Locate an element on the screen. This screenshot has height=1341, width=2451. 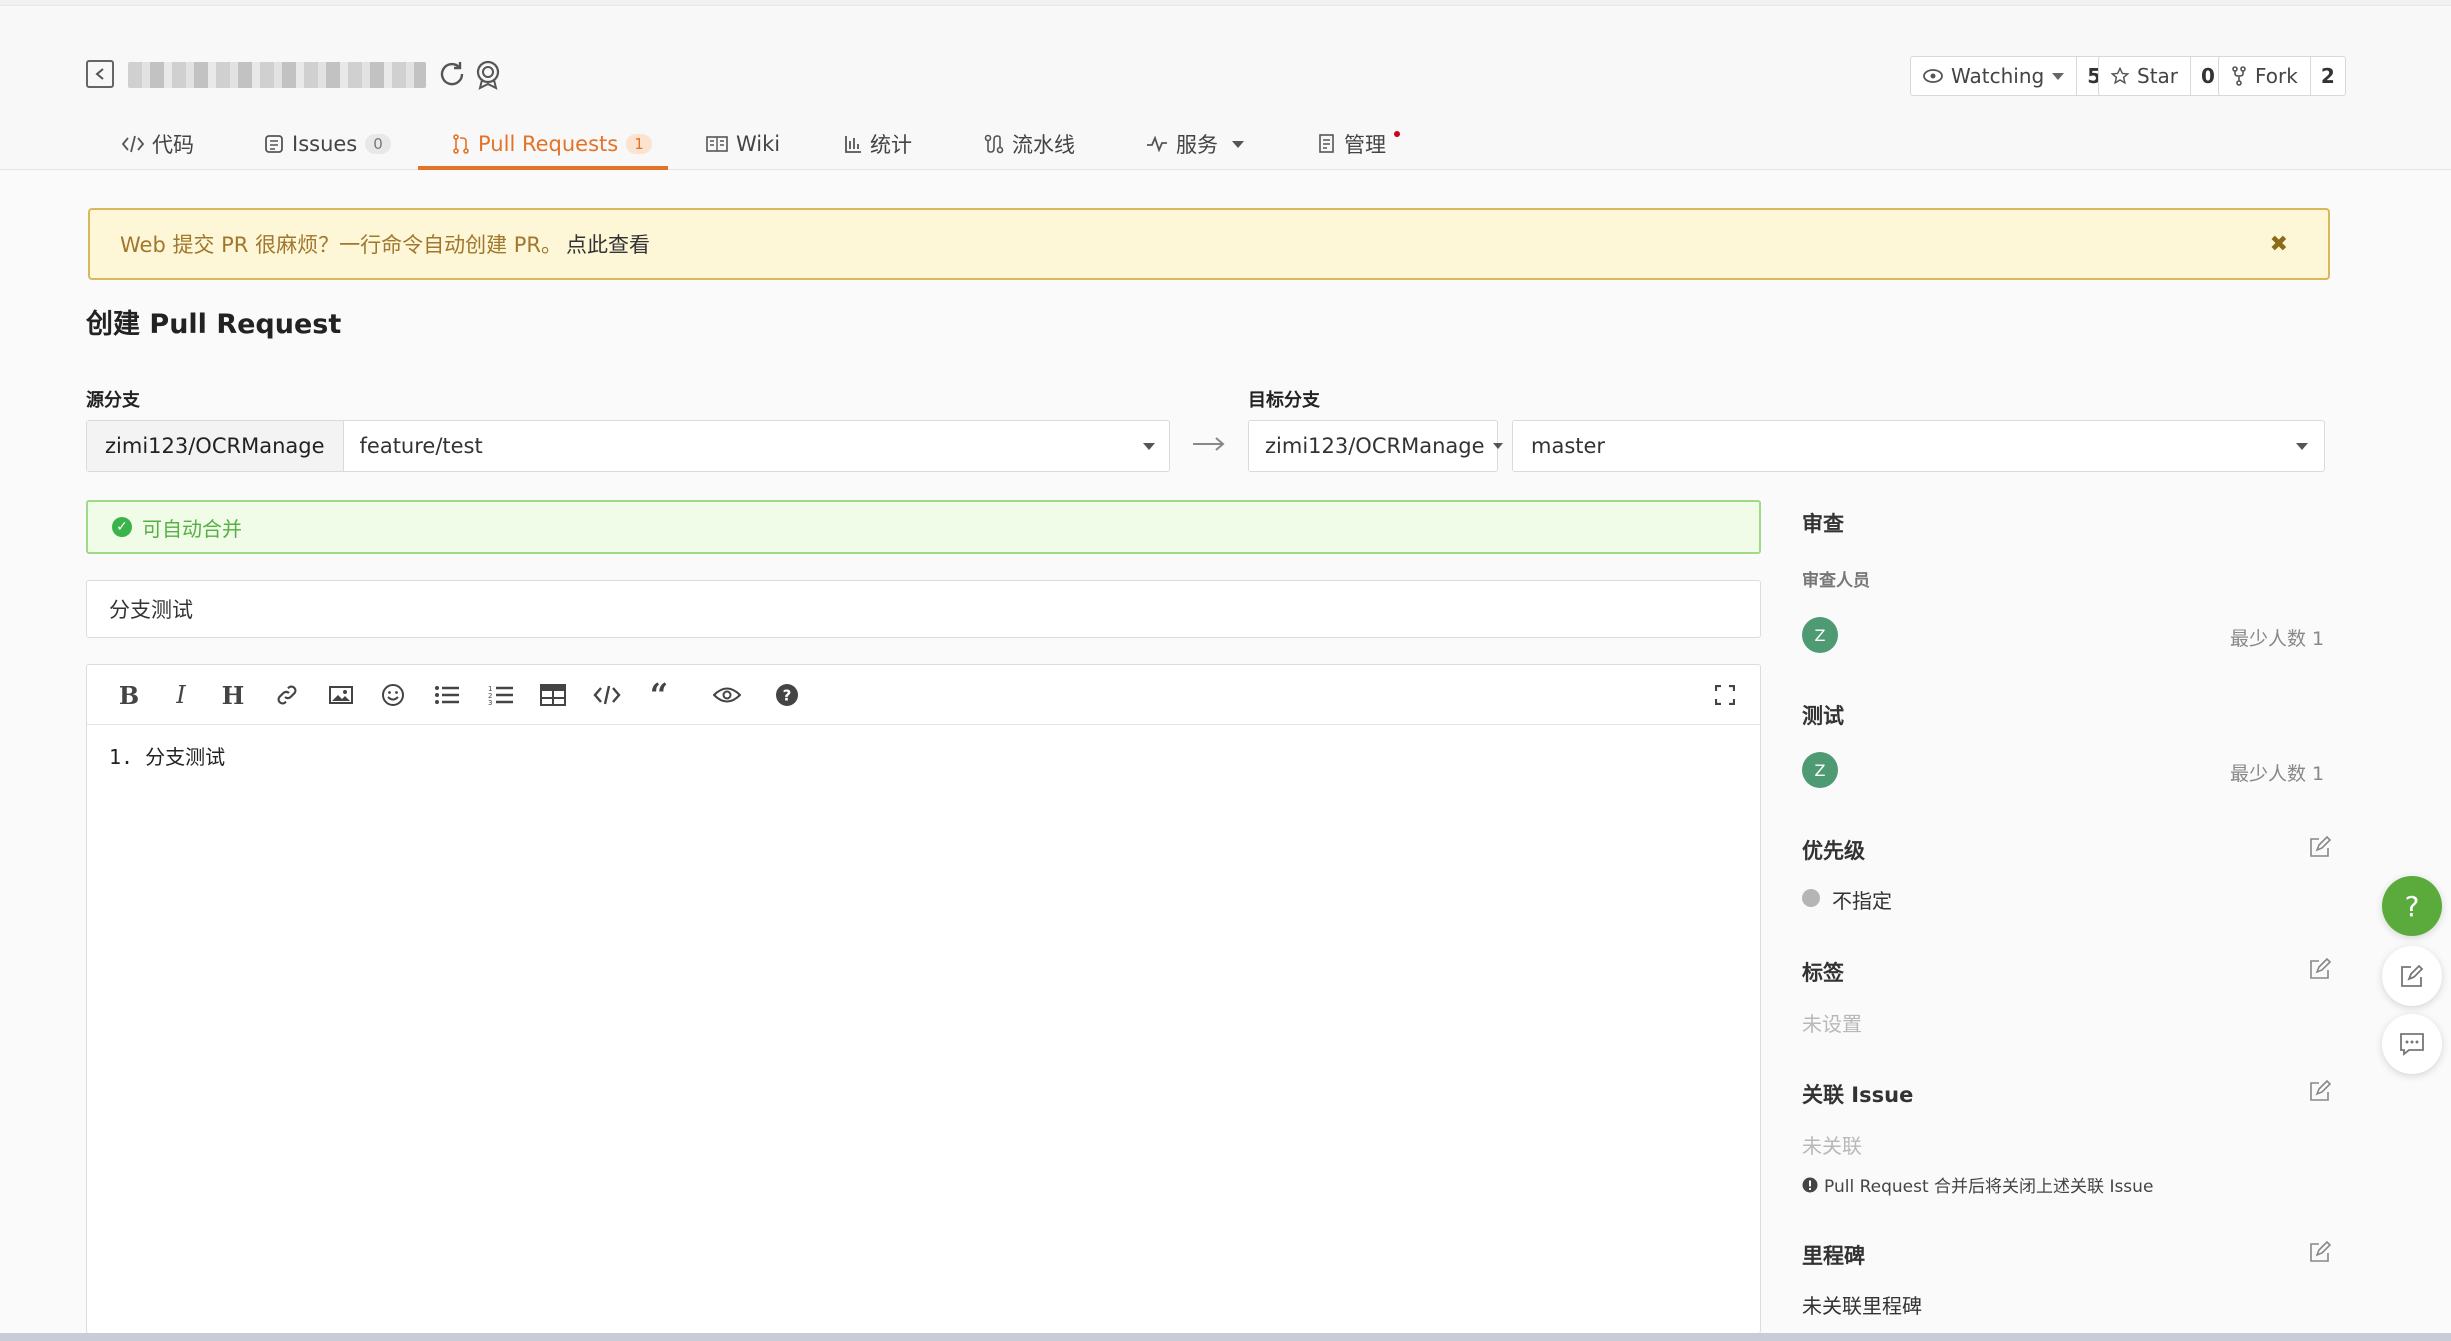
code-icon is located at coordinates (607, 695).